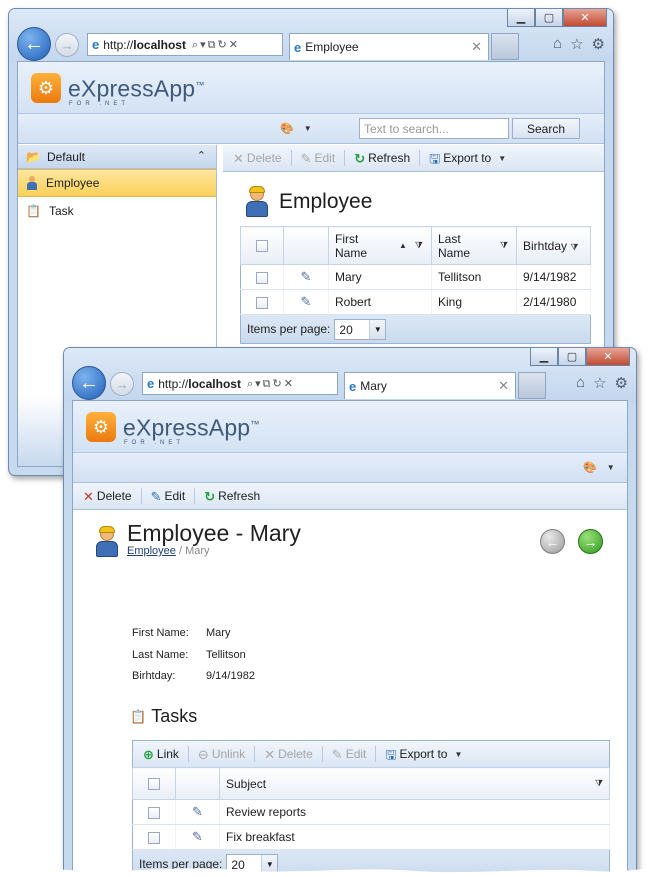 The image size is (650, 877). I want to click on cell-birthday: 9/14/1982, so click(553, 277).